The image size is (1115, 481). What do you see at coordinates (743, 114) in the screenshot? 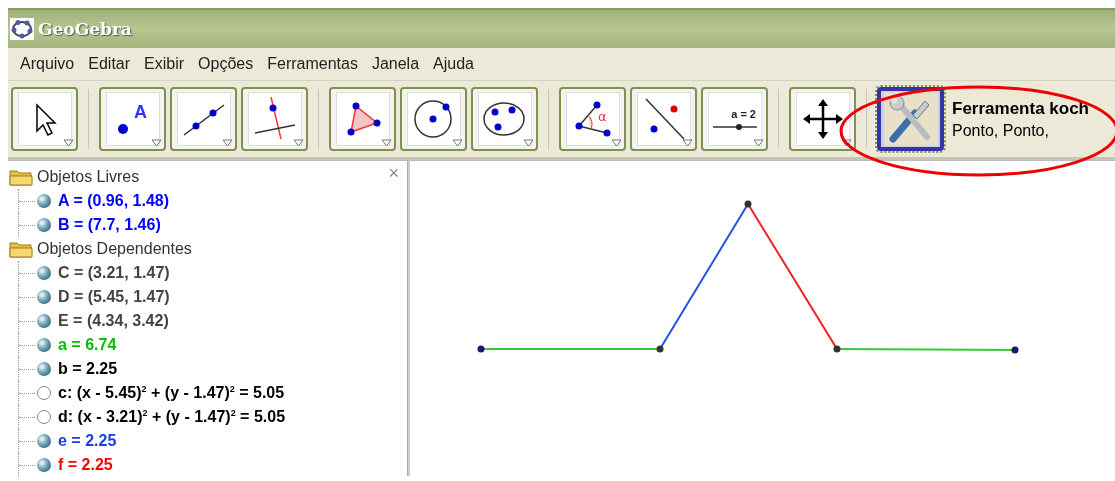
I see `icon-label: a = 2` at bounding box center [743, 114].